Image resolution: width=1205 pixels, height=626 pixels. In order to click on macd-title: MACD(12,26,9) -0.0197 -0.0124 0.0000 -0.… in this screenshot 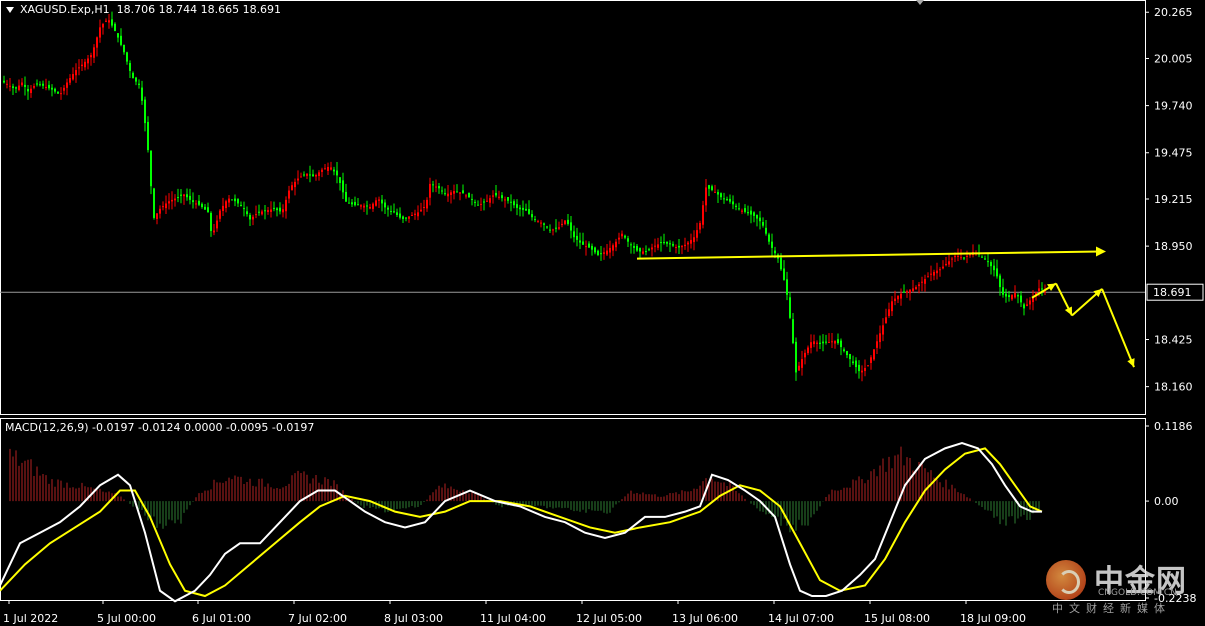, I will do `click(159, 427)`.